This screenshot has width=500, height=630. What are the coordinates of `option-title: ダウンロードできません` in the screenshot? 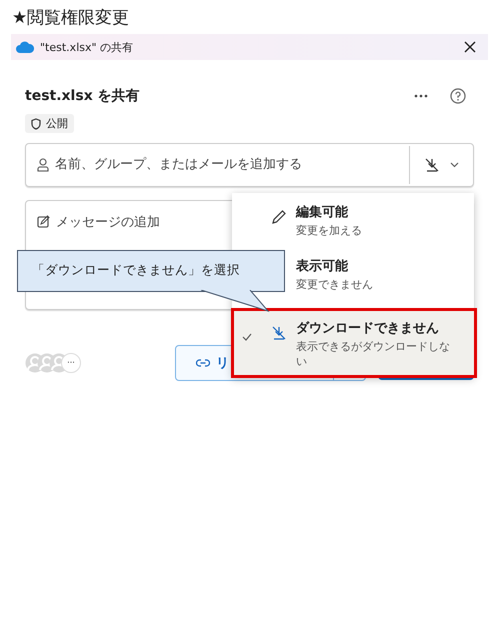 It's located at (368, 328).